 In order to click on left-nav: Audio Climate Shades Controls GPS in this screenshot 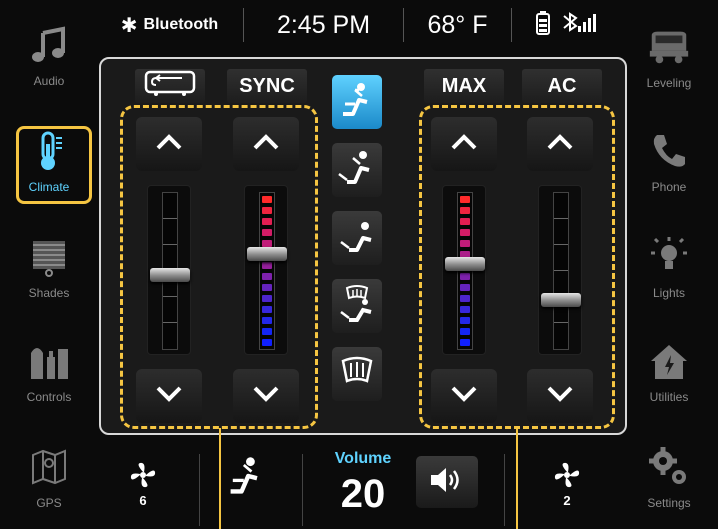, I will do `click(48, 264)`.